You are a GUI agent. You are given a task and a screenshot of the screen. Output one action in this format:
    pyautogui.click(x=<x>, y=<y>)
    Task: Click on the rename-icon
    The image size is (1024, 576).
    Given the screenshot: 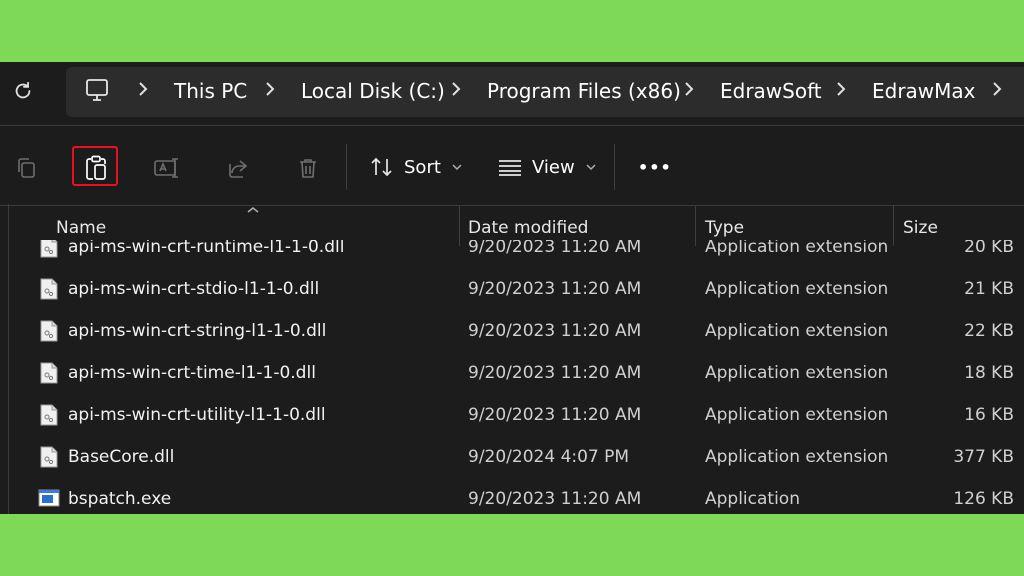 What is the action you would take?
    pyautogui.click(x=166, y=168)
    